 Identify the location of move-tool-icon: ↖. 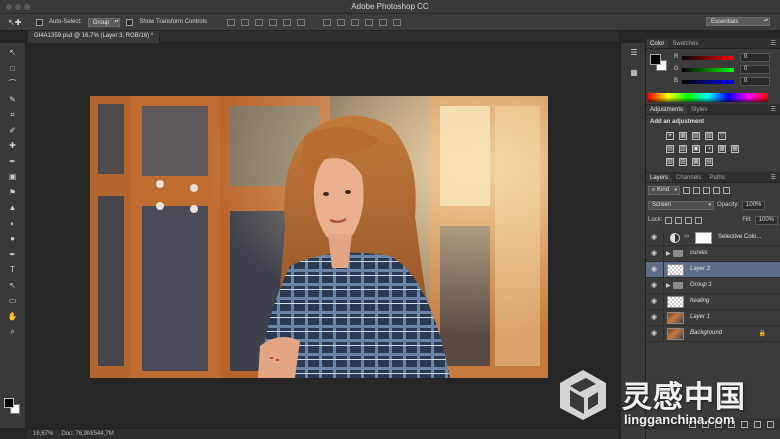
(12, 52).